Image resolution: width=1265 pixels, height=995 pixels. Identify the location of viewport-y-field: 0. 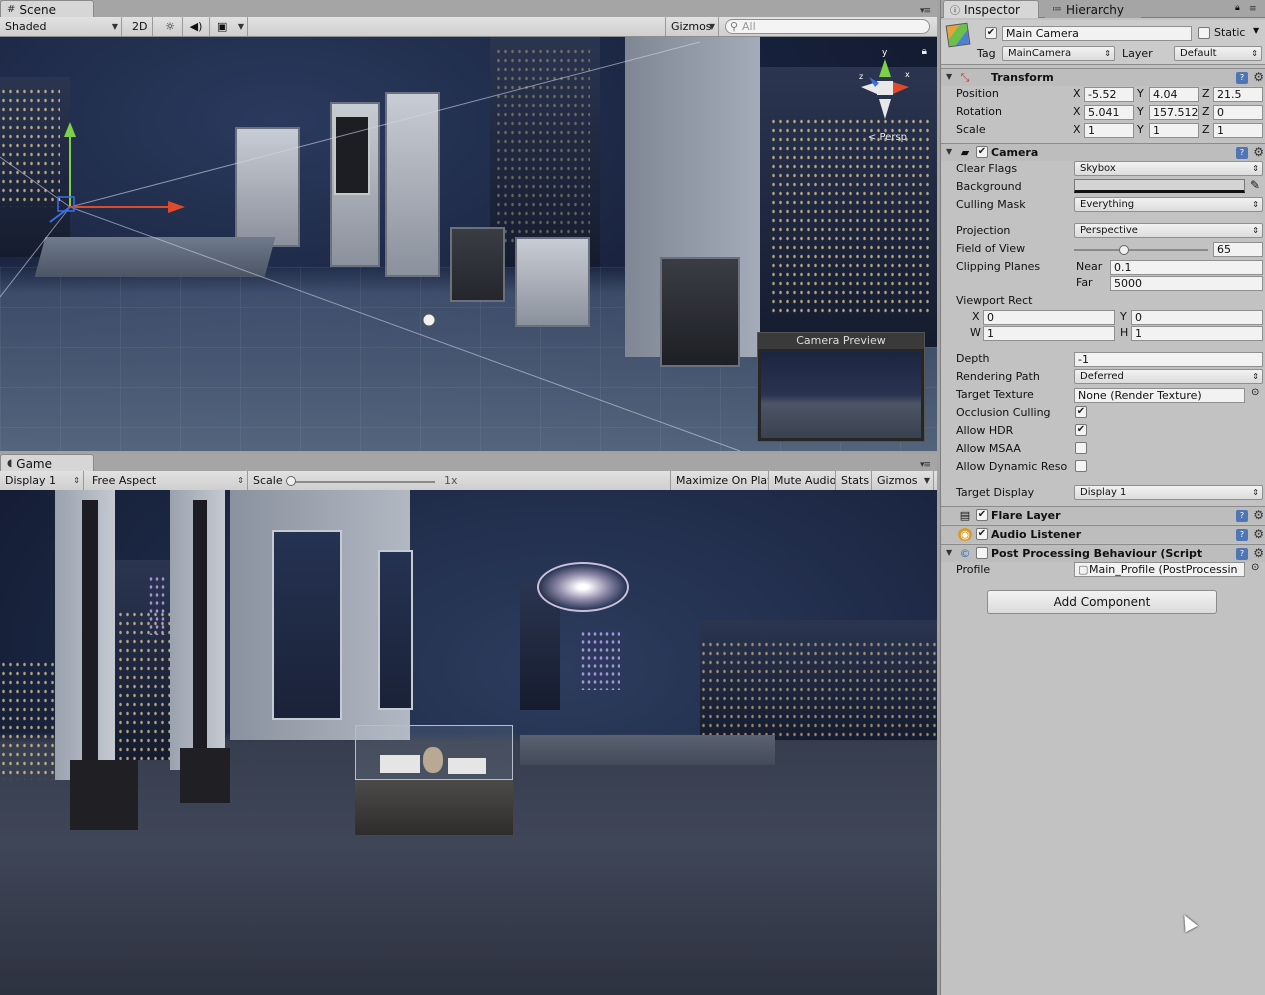
(1197, 317).